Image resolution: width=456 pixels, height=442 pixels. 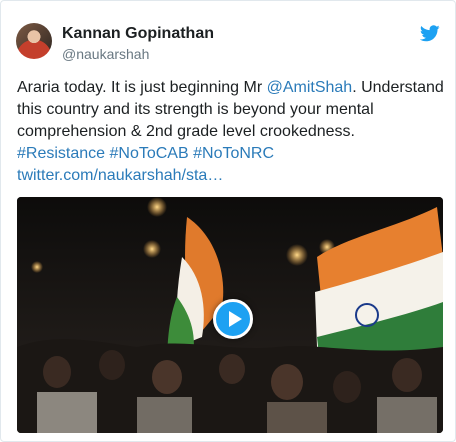 What do you see at coordinates (233, 319) in the screenshot?
I see `play-icon` at bounding box center [233, 319].